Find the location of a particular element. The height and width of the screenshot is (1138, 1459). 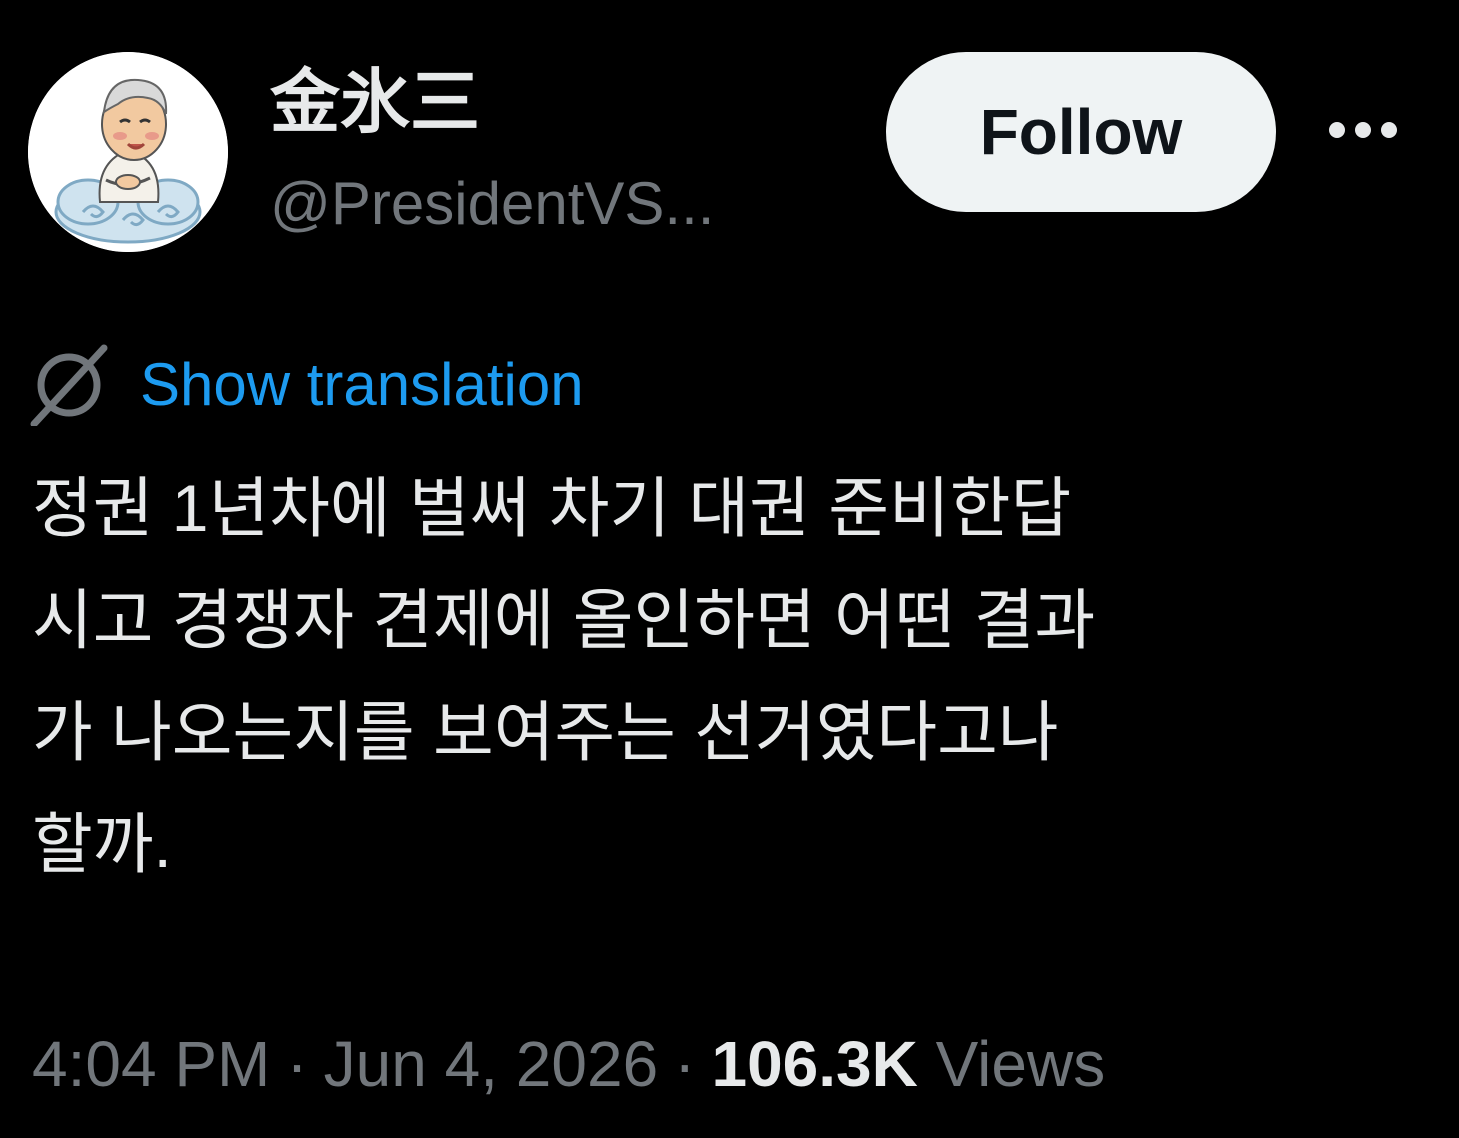

more-options-button is located at coordinates (1363, 130).